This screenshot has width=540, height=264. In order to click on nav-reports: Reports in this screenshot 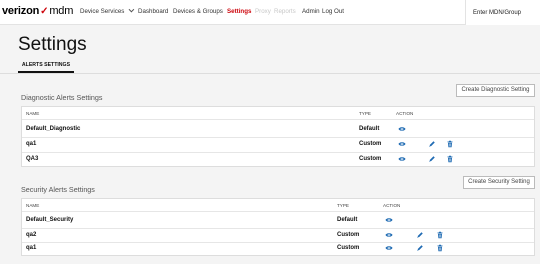, I will do `click(285, 11)`.